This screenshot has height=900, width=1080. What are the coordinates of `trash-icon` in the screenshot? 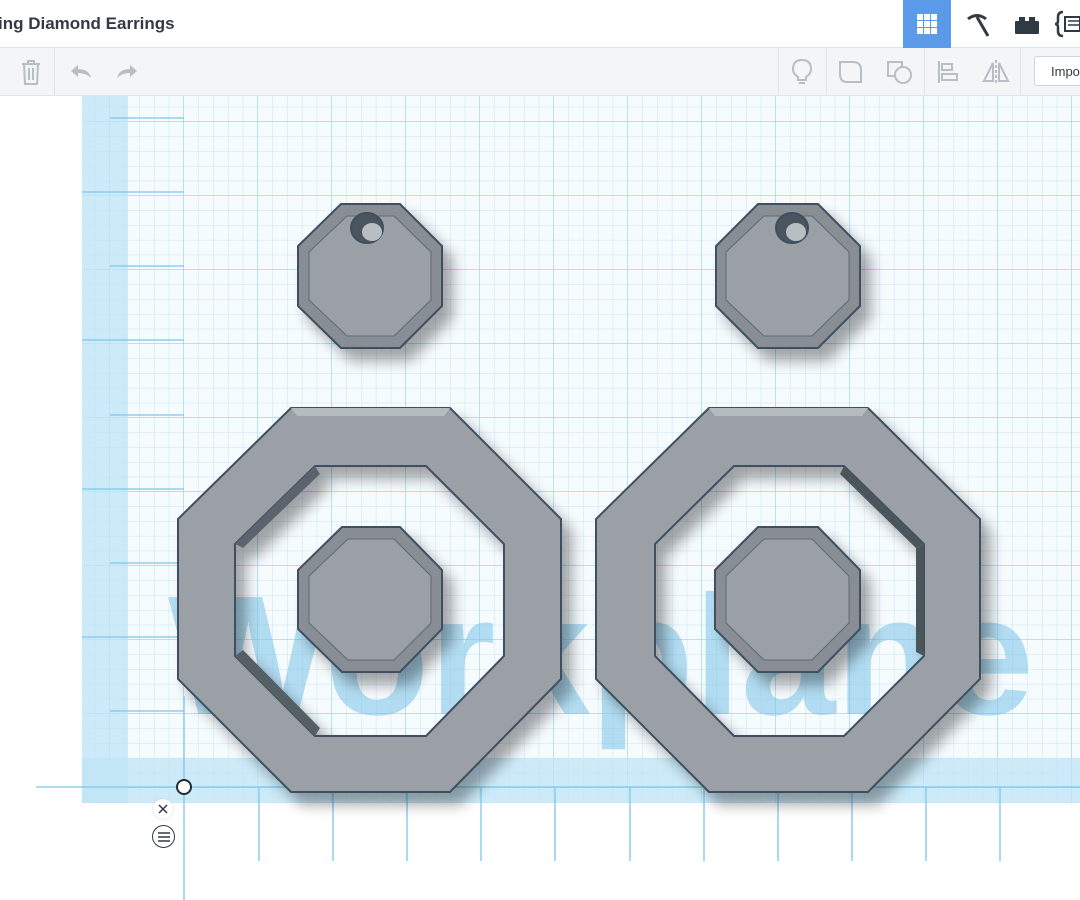 It's located at (31, 72).